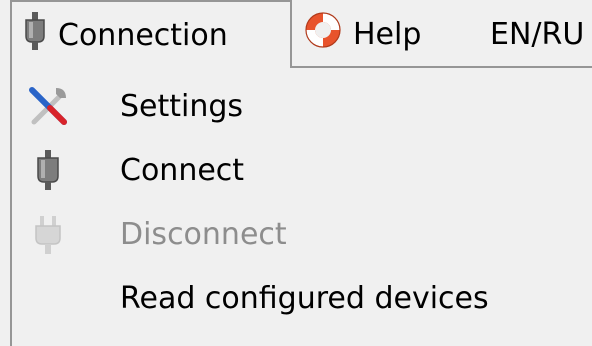 The image size is (592, 346). What do you see at coordinates (203, 234) in the screenshot?
I see `menu-item-disconnect-label: Disconnect` at bounding box center [203, 234].